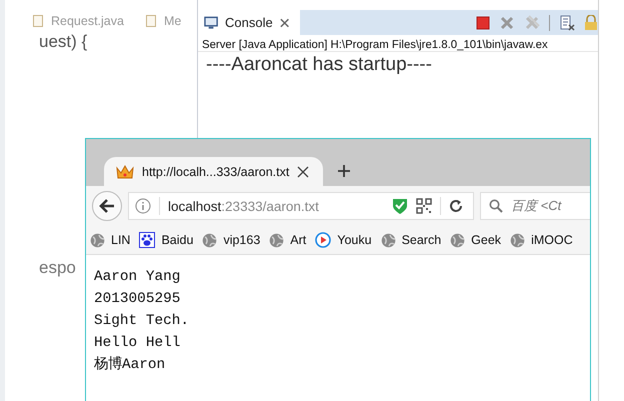 This screenshot has width=624, height=401. I want to click on text-line: Hello Hell, so click(138, 343).